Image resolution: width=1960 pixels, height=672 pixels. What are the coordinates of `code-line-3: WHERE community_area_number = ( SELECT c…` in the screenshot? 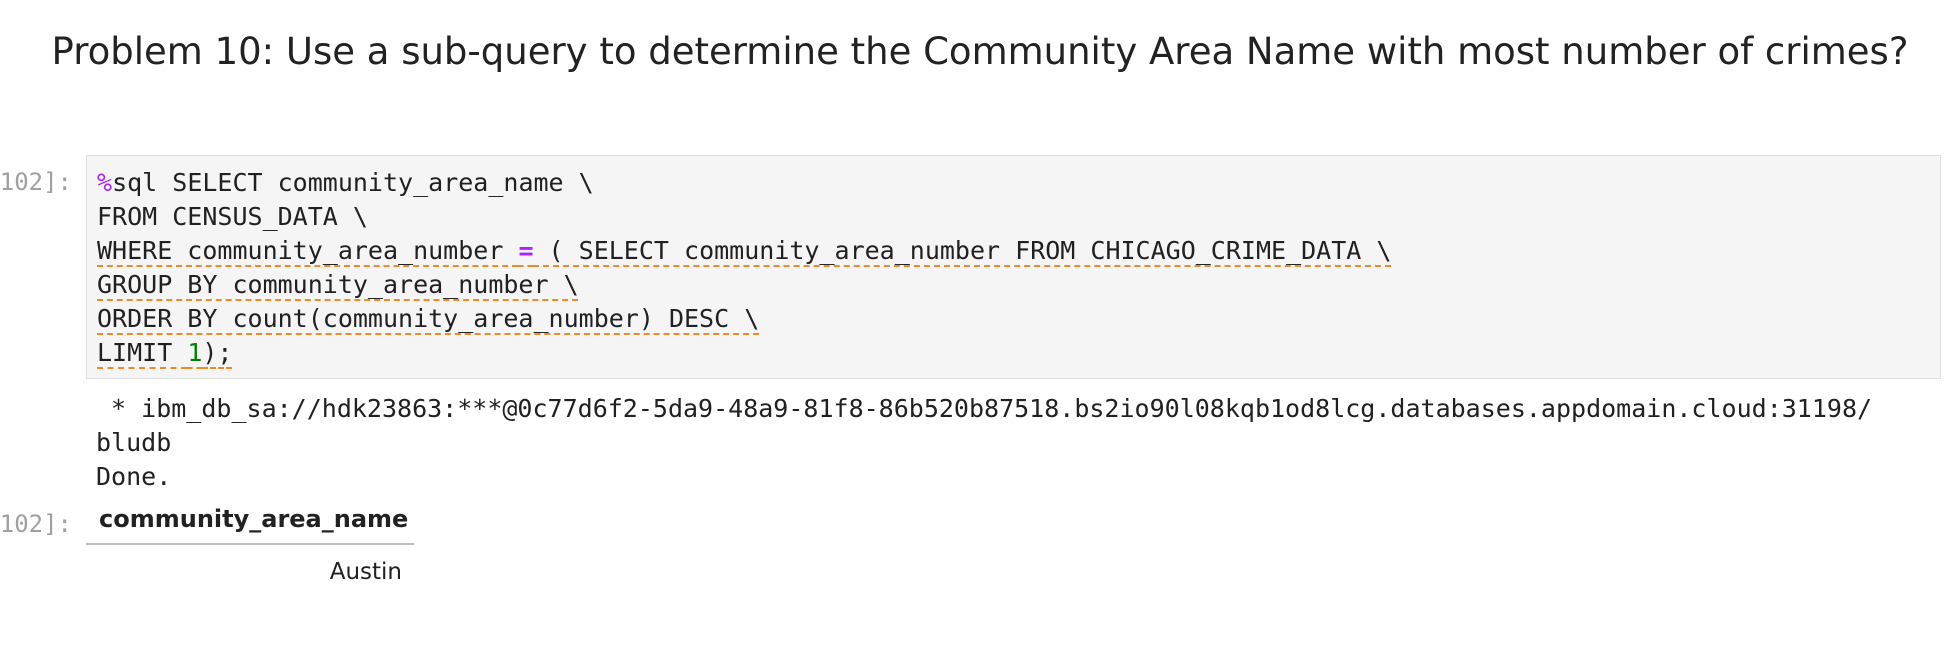 It's located at (744, 250).